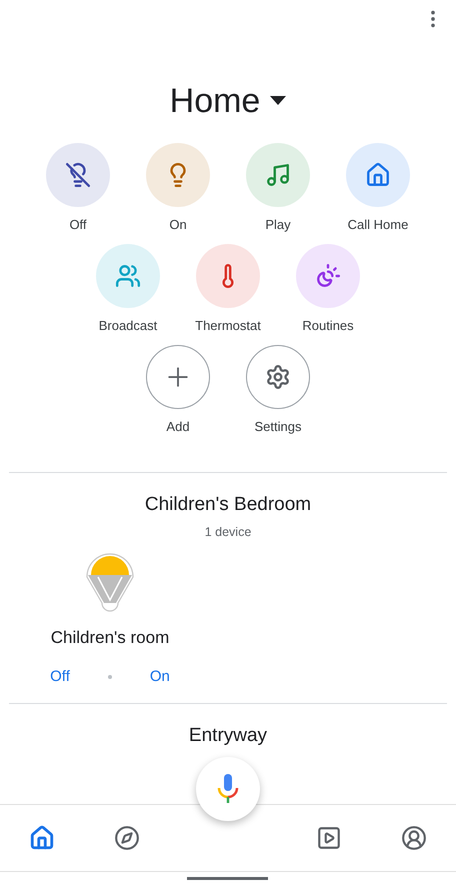 The width and height of the screenshot is (456, 886). I want to click on home-icon, so click(42, 838).